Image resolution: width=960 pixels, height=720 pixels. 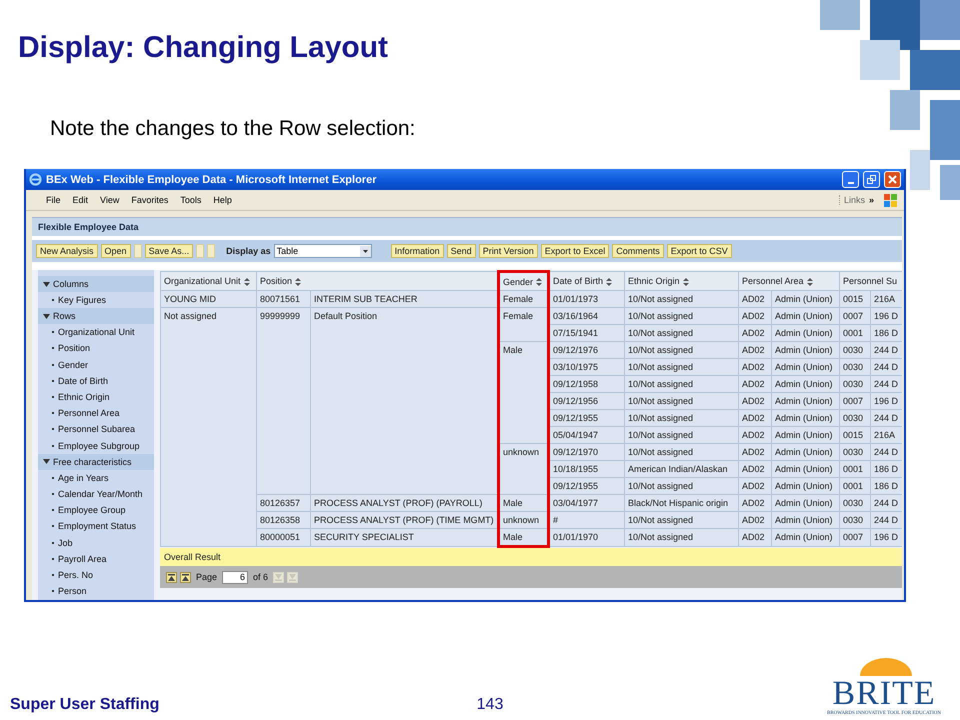 What do you see at coordinates (96, 300) in the screenshot?
I see `nav-item: Key Figures` at bounding box center [96, 300].